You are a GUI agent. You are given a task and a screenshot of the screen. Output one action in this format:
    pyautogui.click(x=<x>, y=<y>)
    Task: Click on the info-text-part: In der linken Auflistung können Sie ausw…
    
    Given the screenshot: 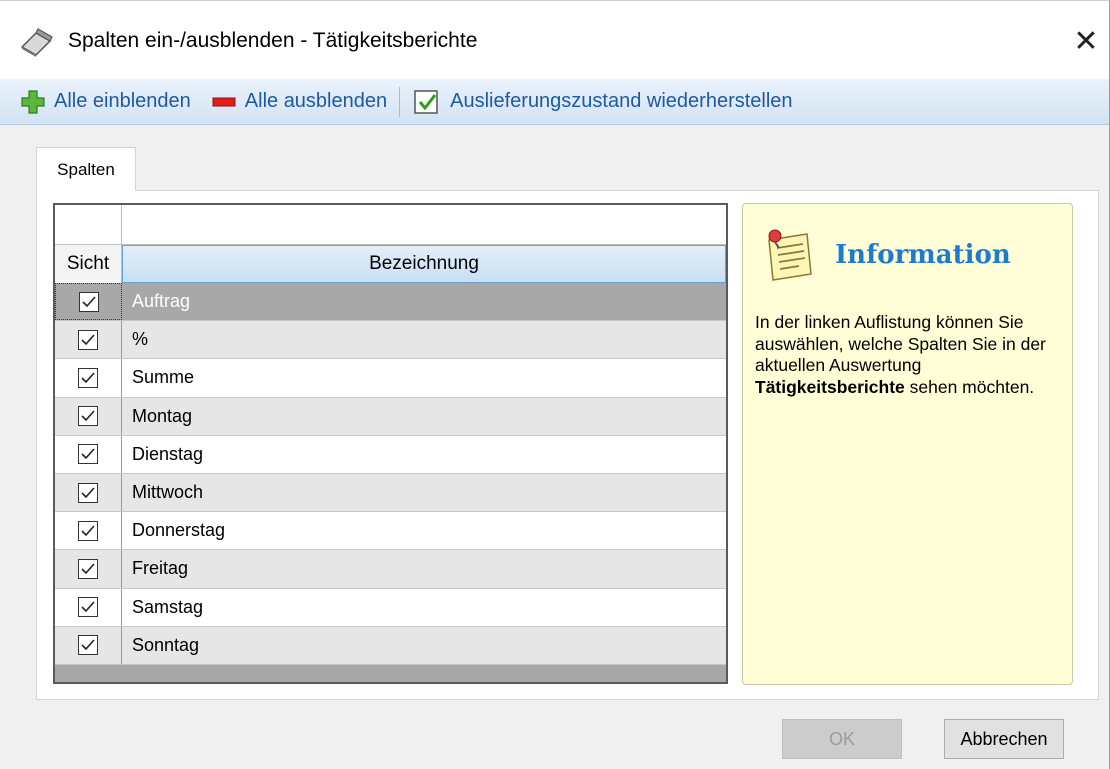 What is the action you would take?
    pyautogui.click(x=900, y=343)
    